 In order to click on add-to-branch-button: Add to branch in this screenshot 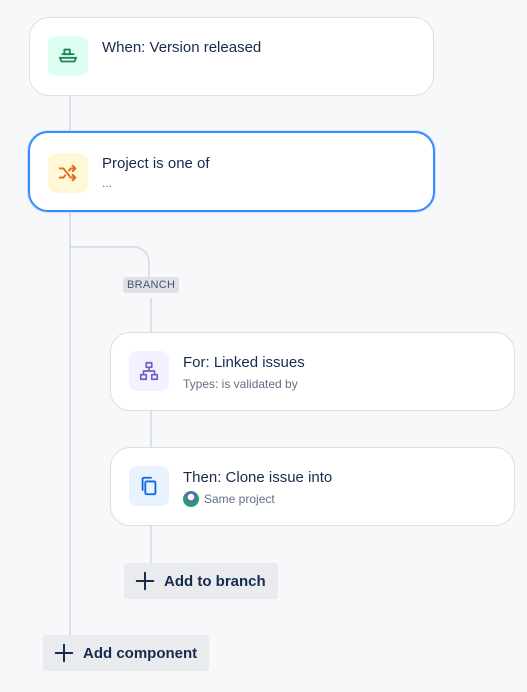, I will do `click(201, 581)`.